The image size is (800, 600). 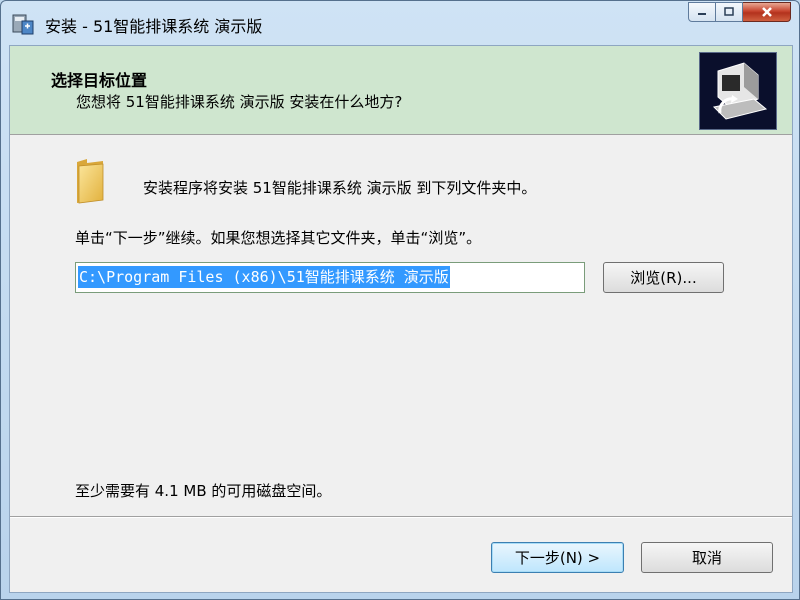 I want to click on title-bar: 安装 - 51智能排课系统 演示版, so click(x=400, y=23).